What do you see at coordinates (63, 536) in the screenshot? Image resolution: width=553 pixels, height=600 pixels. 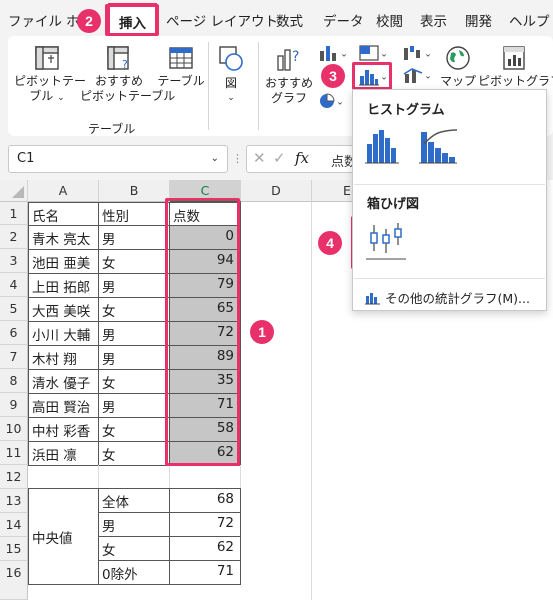 I see `cell-median-label: 中央値` at bounding box center [63, 536].